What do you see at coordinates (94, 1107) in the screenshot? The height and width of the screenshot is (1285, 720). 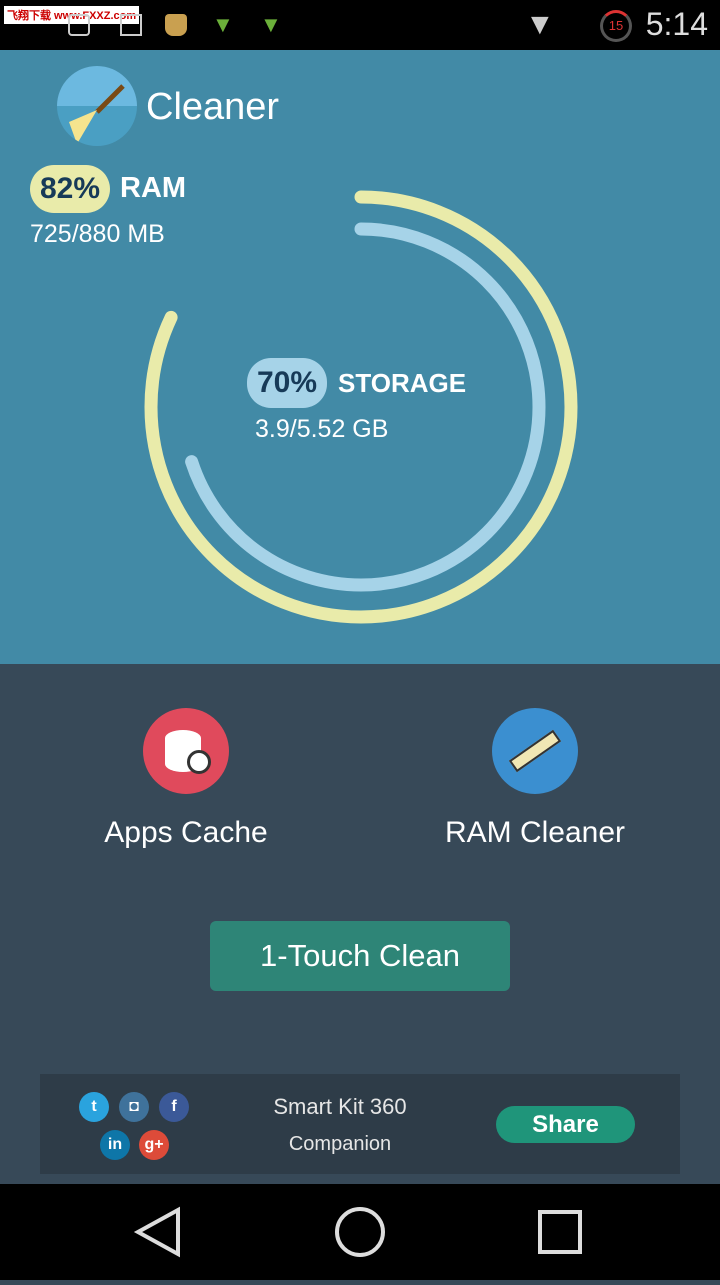 I see `twitter-icon: t` at bounding box center [94, 1107].